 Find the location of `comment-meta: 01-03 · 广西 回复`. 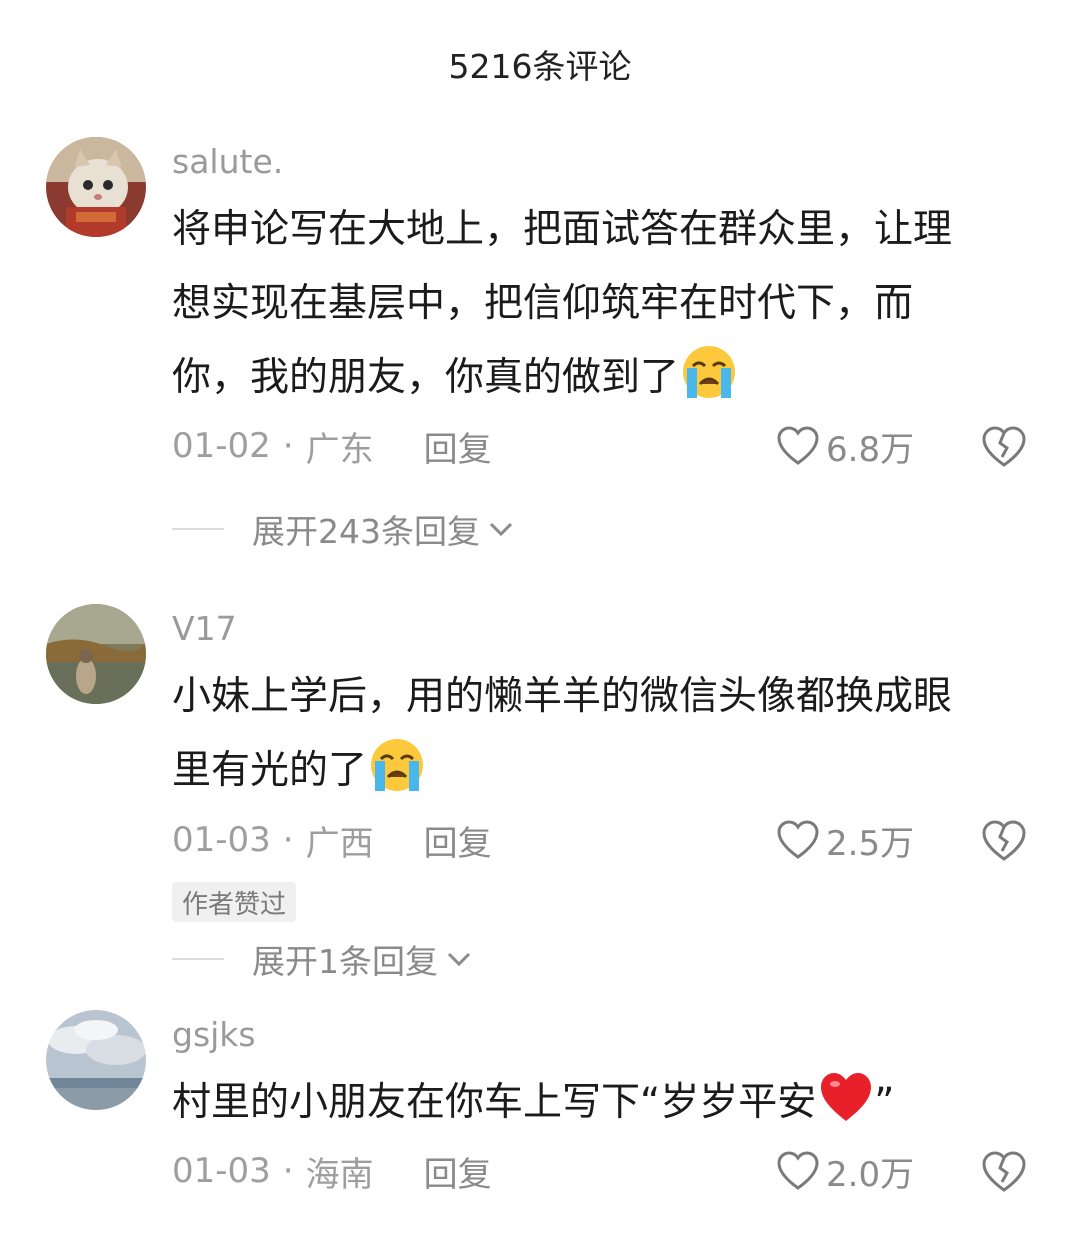

comment-meta: 01-03 · 广西 回复 is located at coordinates (332, 840).